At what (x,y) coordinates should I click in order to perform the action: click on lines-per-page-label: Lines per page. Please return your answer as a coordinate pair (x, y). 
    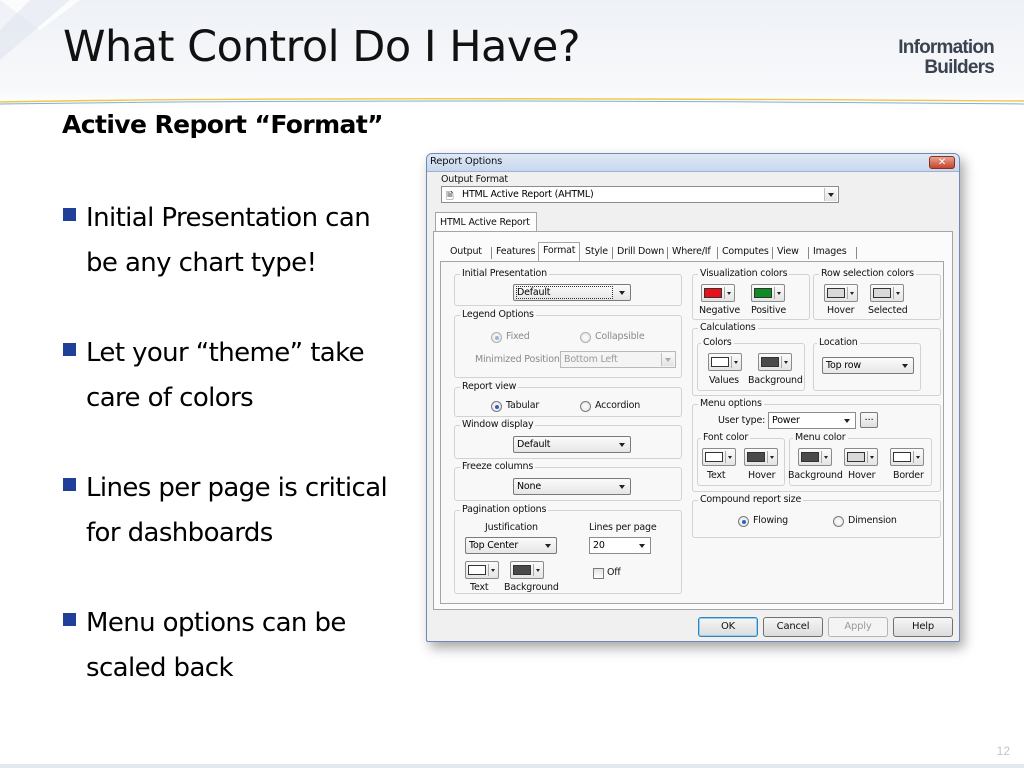
    Looking at the image, I should click on (623, 527).